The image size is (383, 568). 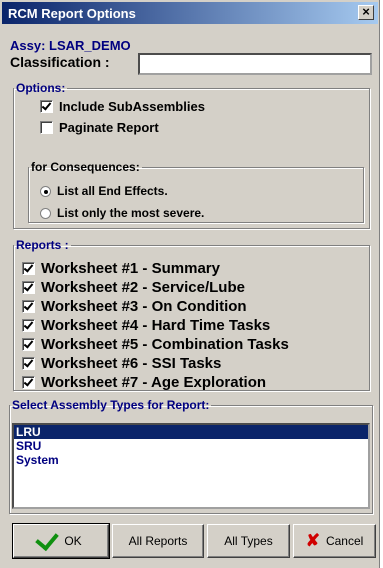 I want to click on report-worksheet-1-checkbox: Worksheet #1 - Summary, so click(x=121, y=268).